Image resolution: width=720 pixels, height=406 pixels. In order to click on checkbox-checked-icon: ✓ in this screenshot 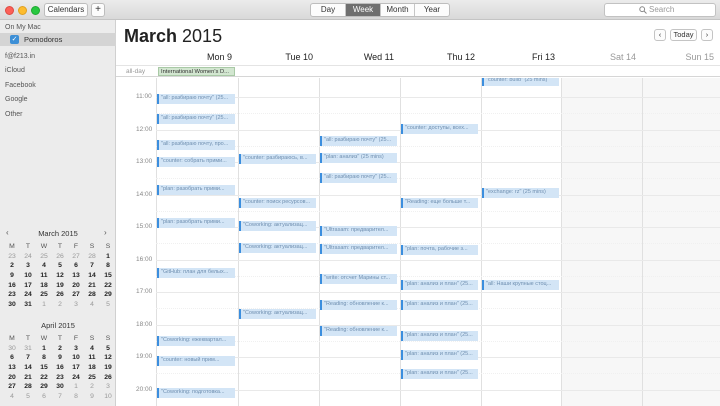, I will do `click(14, 39)`.